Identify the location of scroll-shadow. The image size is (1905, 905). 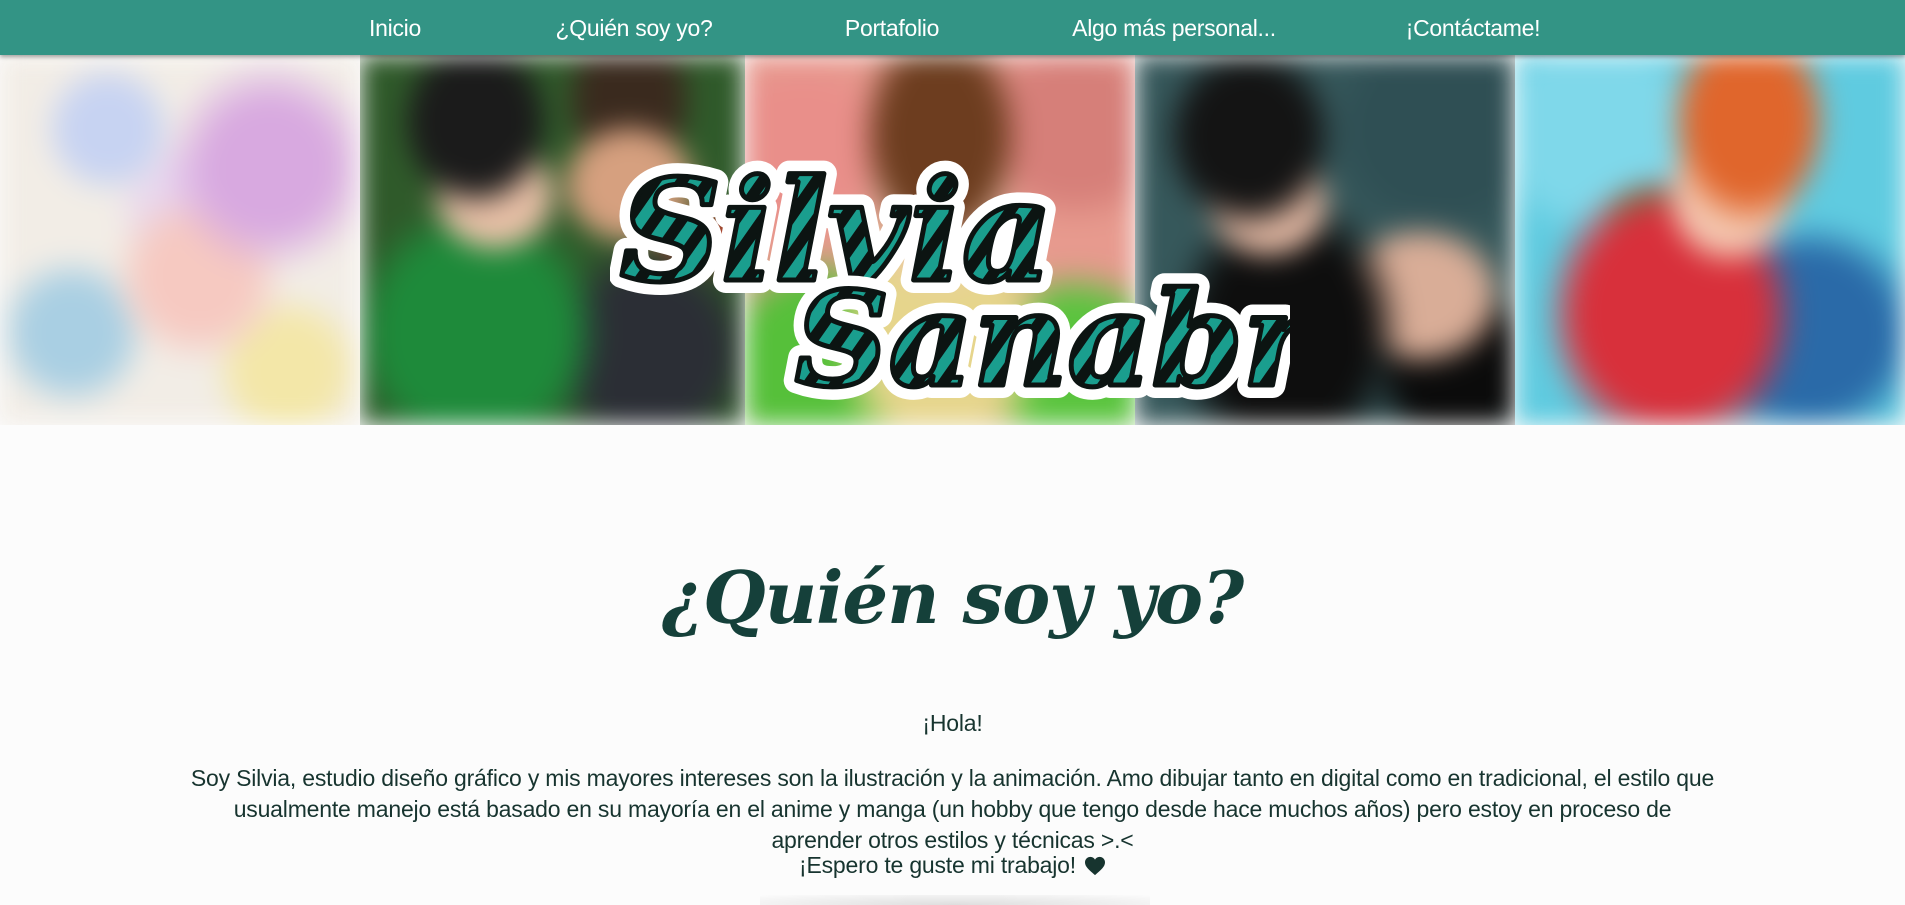
(955, 900).